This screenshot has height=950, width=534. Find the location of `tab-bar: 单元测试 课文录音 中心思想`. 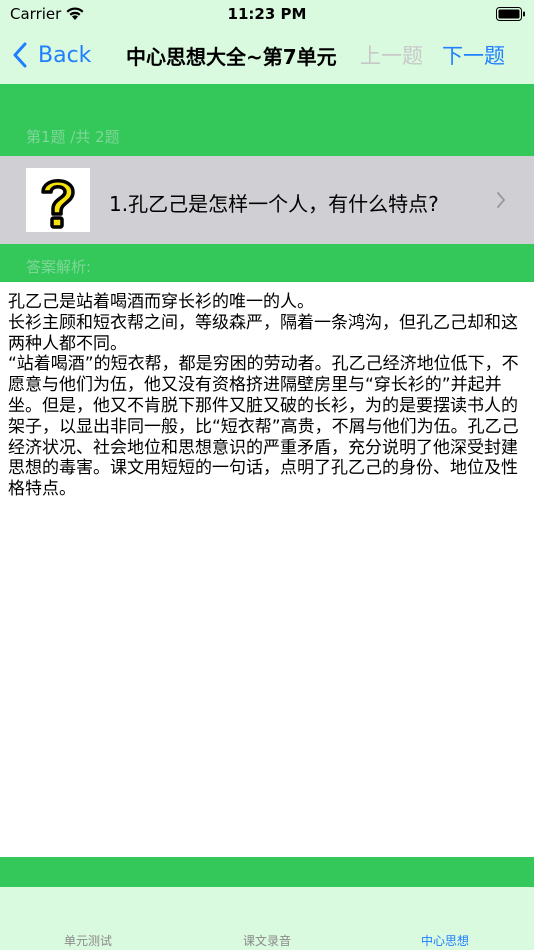

tab-bar: 单元测试 课文录音 中心思想 is located at coordinates (267, 918).